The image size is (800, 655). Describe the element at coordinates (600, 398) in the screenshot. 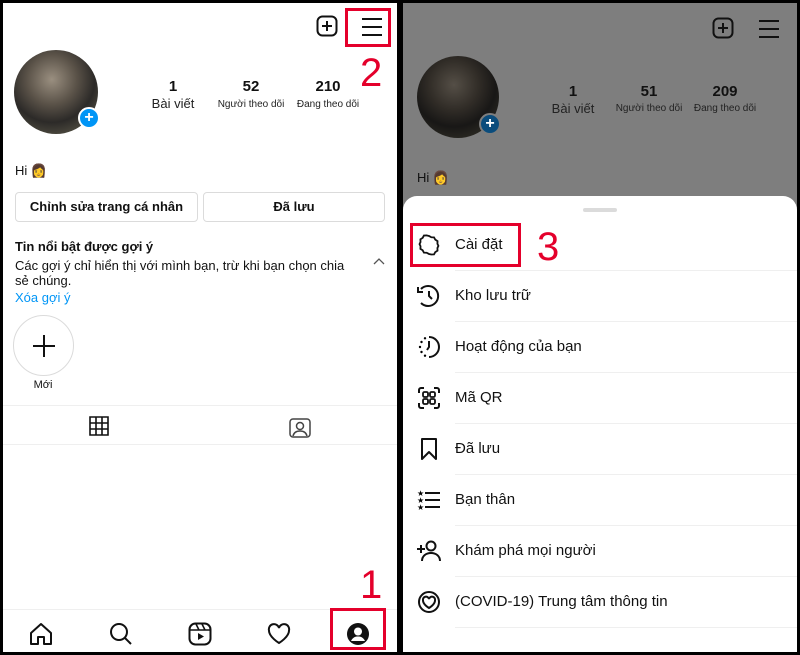

I see `menu-item-qr-code: Mã QR` at that location.